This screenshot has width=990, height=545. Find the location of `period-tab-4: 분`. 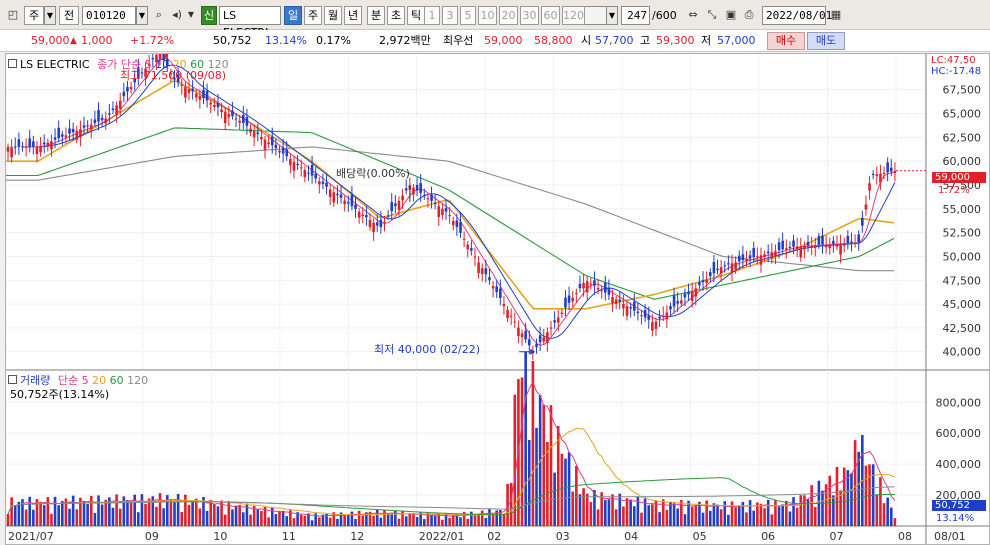

period-tab-4: 분 is located at coordinates (376, 15).